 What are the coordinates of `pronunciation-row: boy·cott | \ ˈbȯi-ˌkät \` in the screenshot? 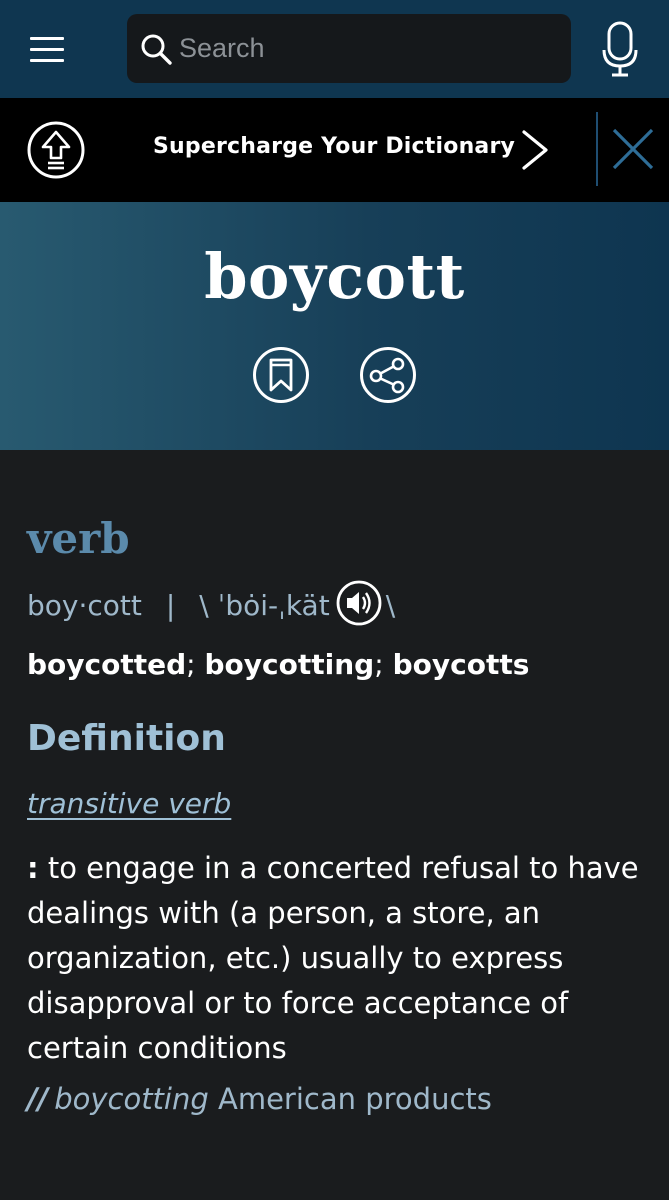 It's located at (211, 603).